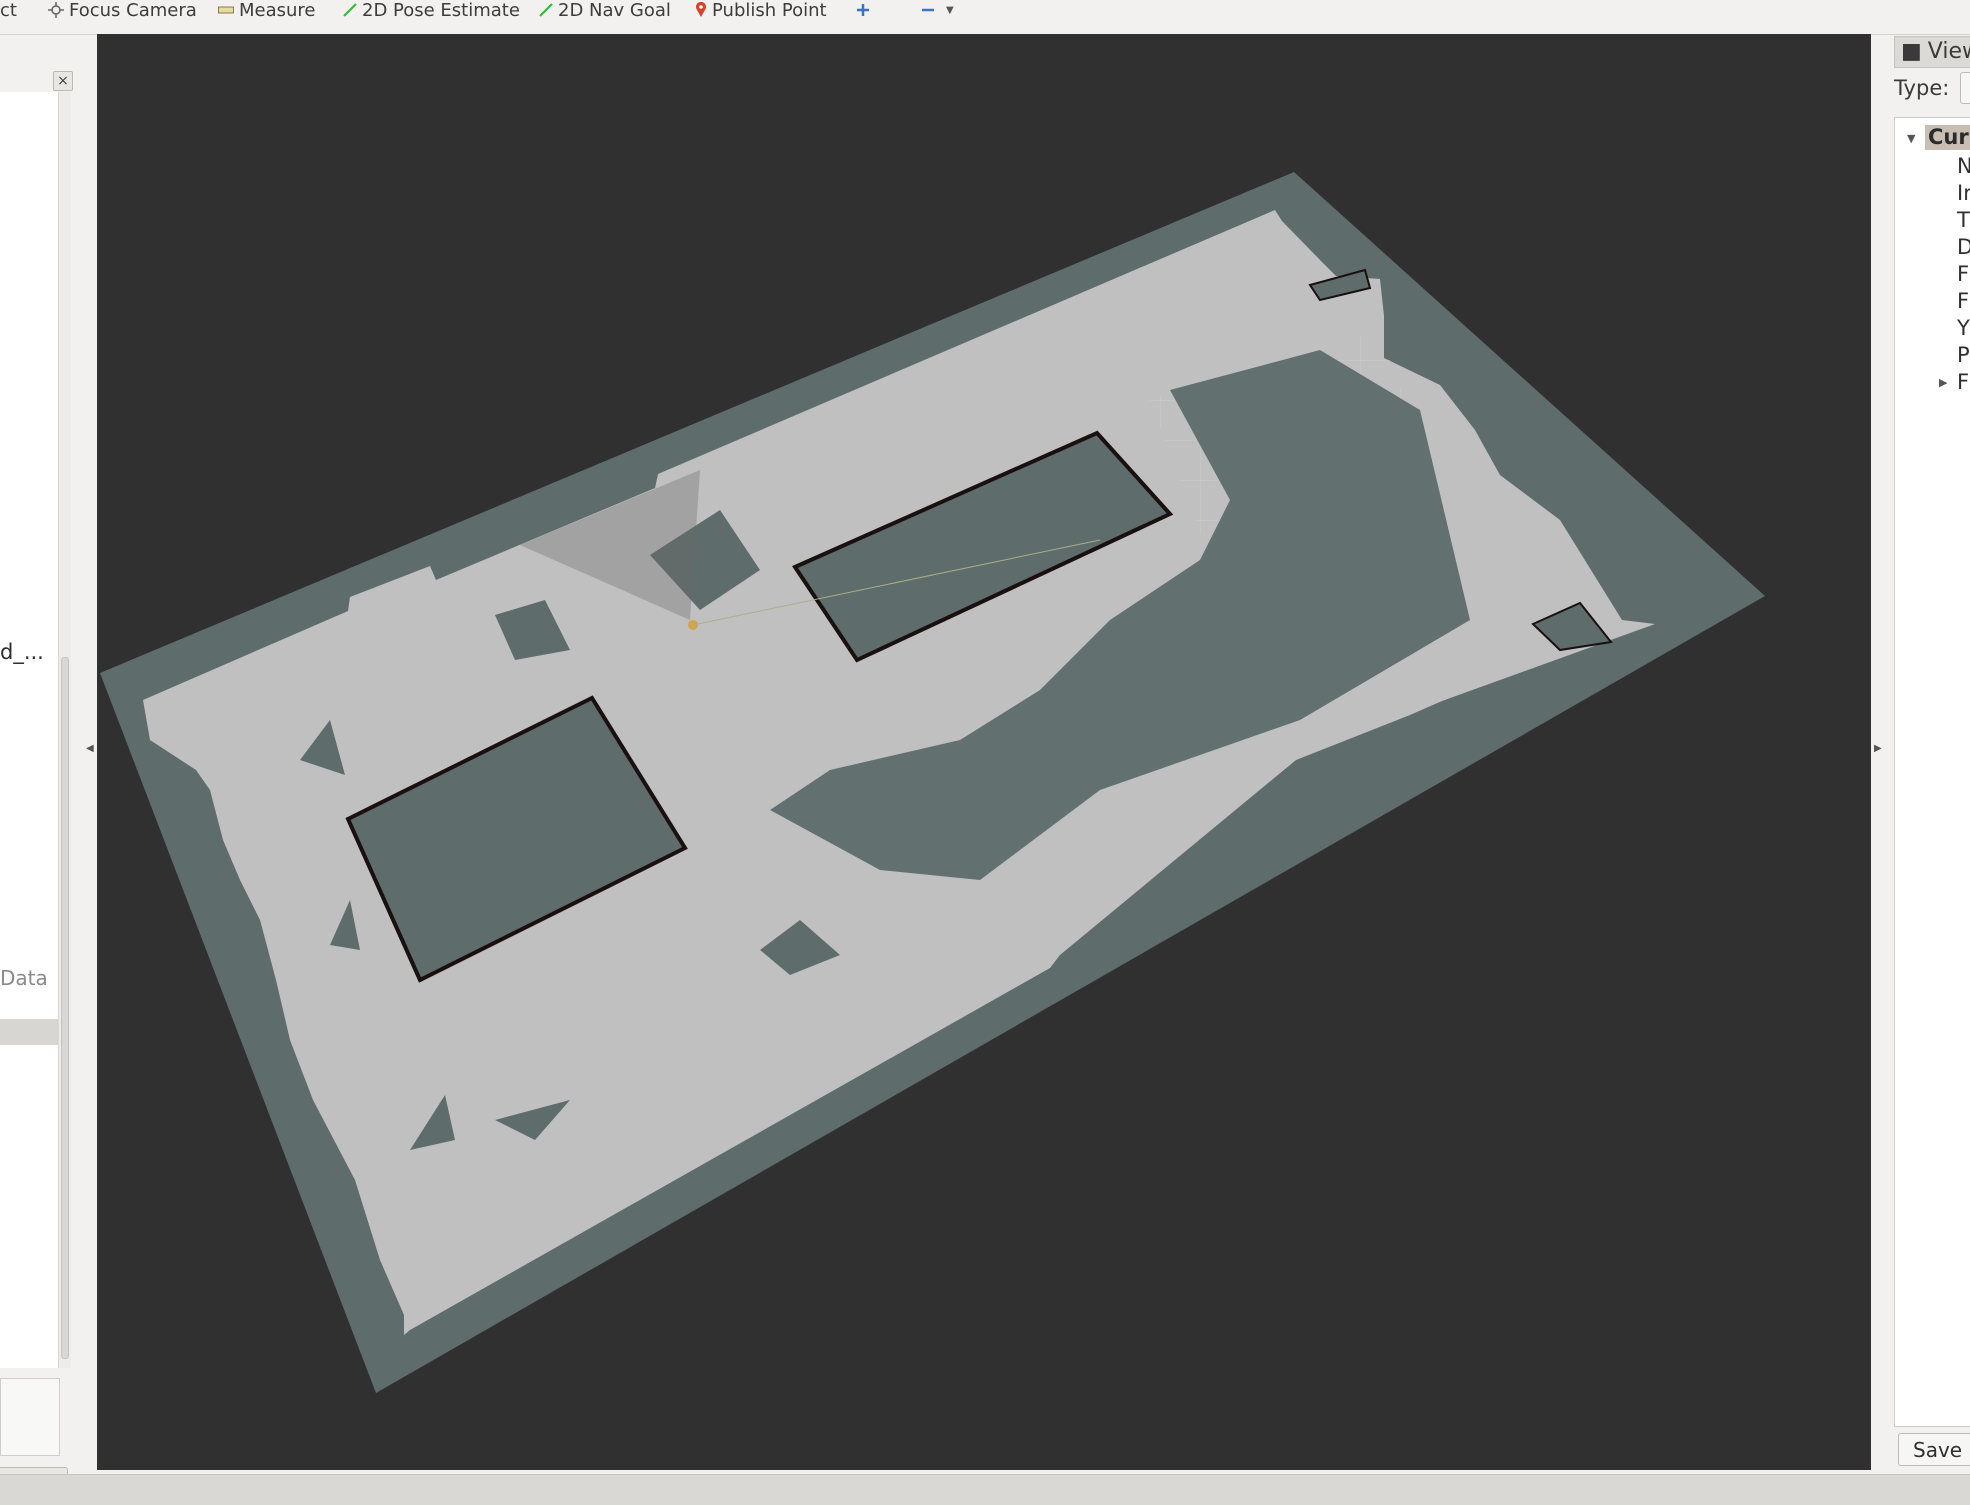 Image resolution: width=1970 pixels, height=1505 pixels. What do you see at coordinates (226, 10) in the screenshot?
I see `measure-icon` at bounding box center [226, 10].